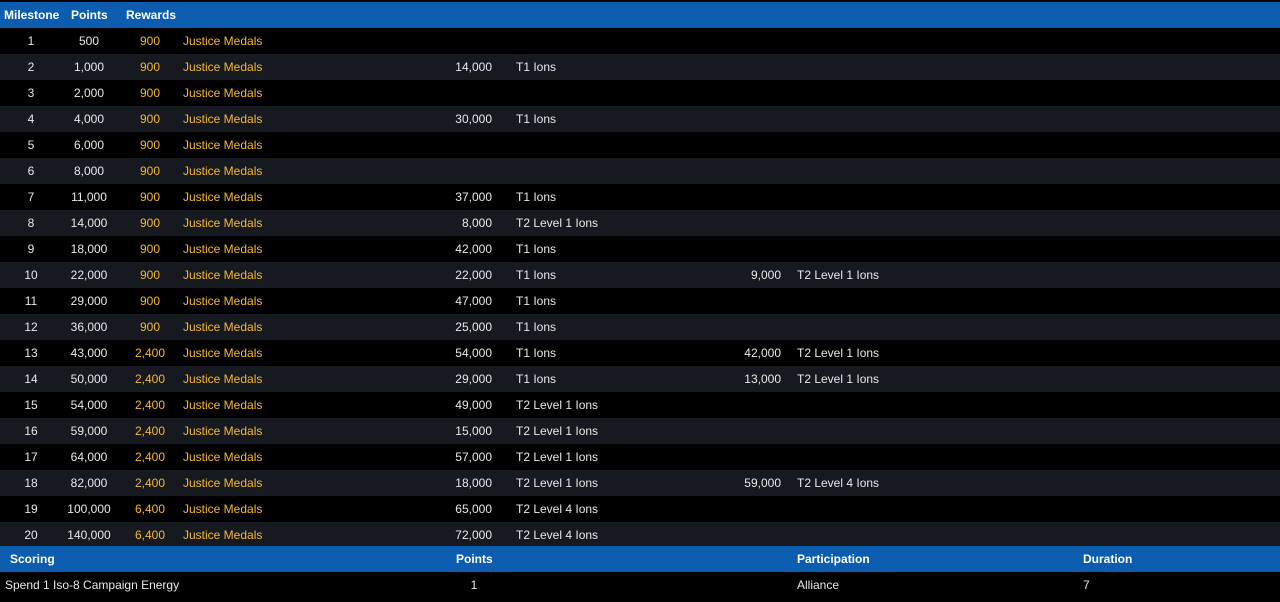 The height and width of the screenshot is (602, 1280). I want to click on scoring-points: 1, so click(474, 585).